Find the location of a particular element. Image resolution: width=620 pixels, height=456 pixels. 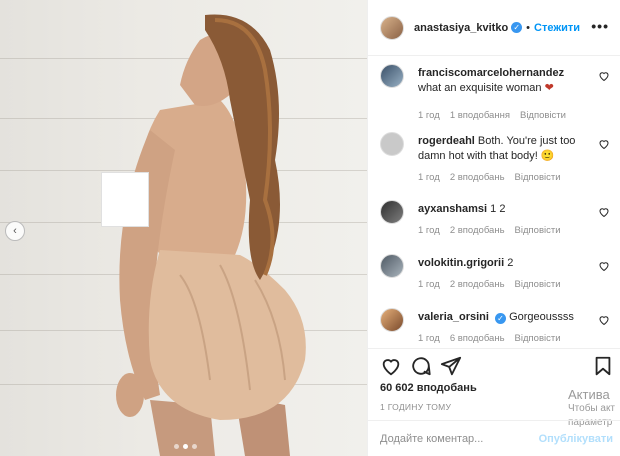

add-comment-row: Додайте коментар... Опублікувати is located at coordinates (494, 438).